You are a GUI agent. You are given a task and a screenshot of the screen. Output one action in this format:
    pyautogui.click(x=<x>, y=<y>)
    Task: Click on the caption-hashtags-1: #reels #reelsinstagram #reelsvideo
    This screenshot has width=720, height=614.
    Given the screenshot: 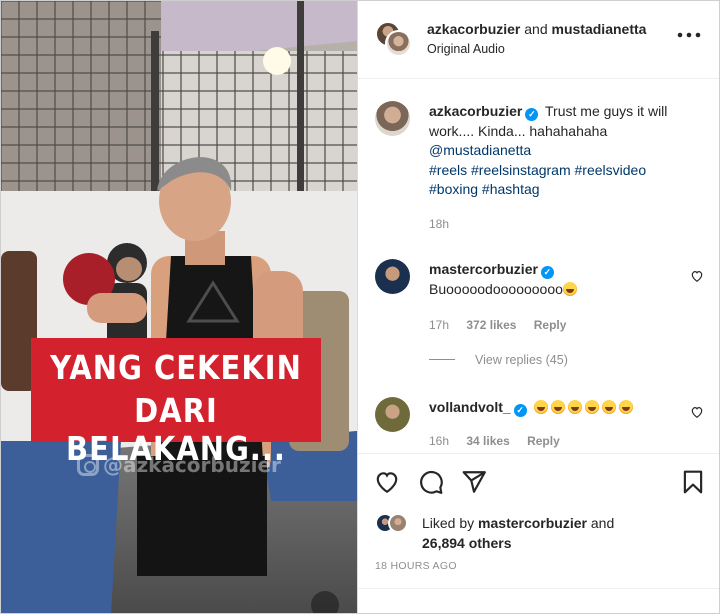 What is the action you would take?
    pyautogui.click(x=537, y=170)
    